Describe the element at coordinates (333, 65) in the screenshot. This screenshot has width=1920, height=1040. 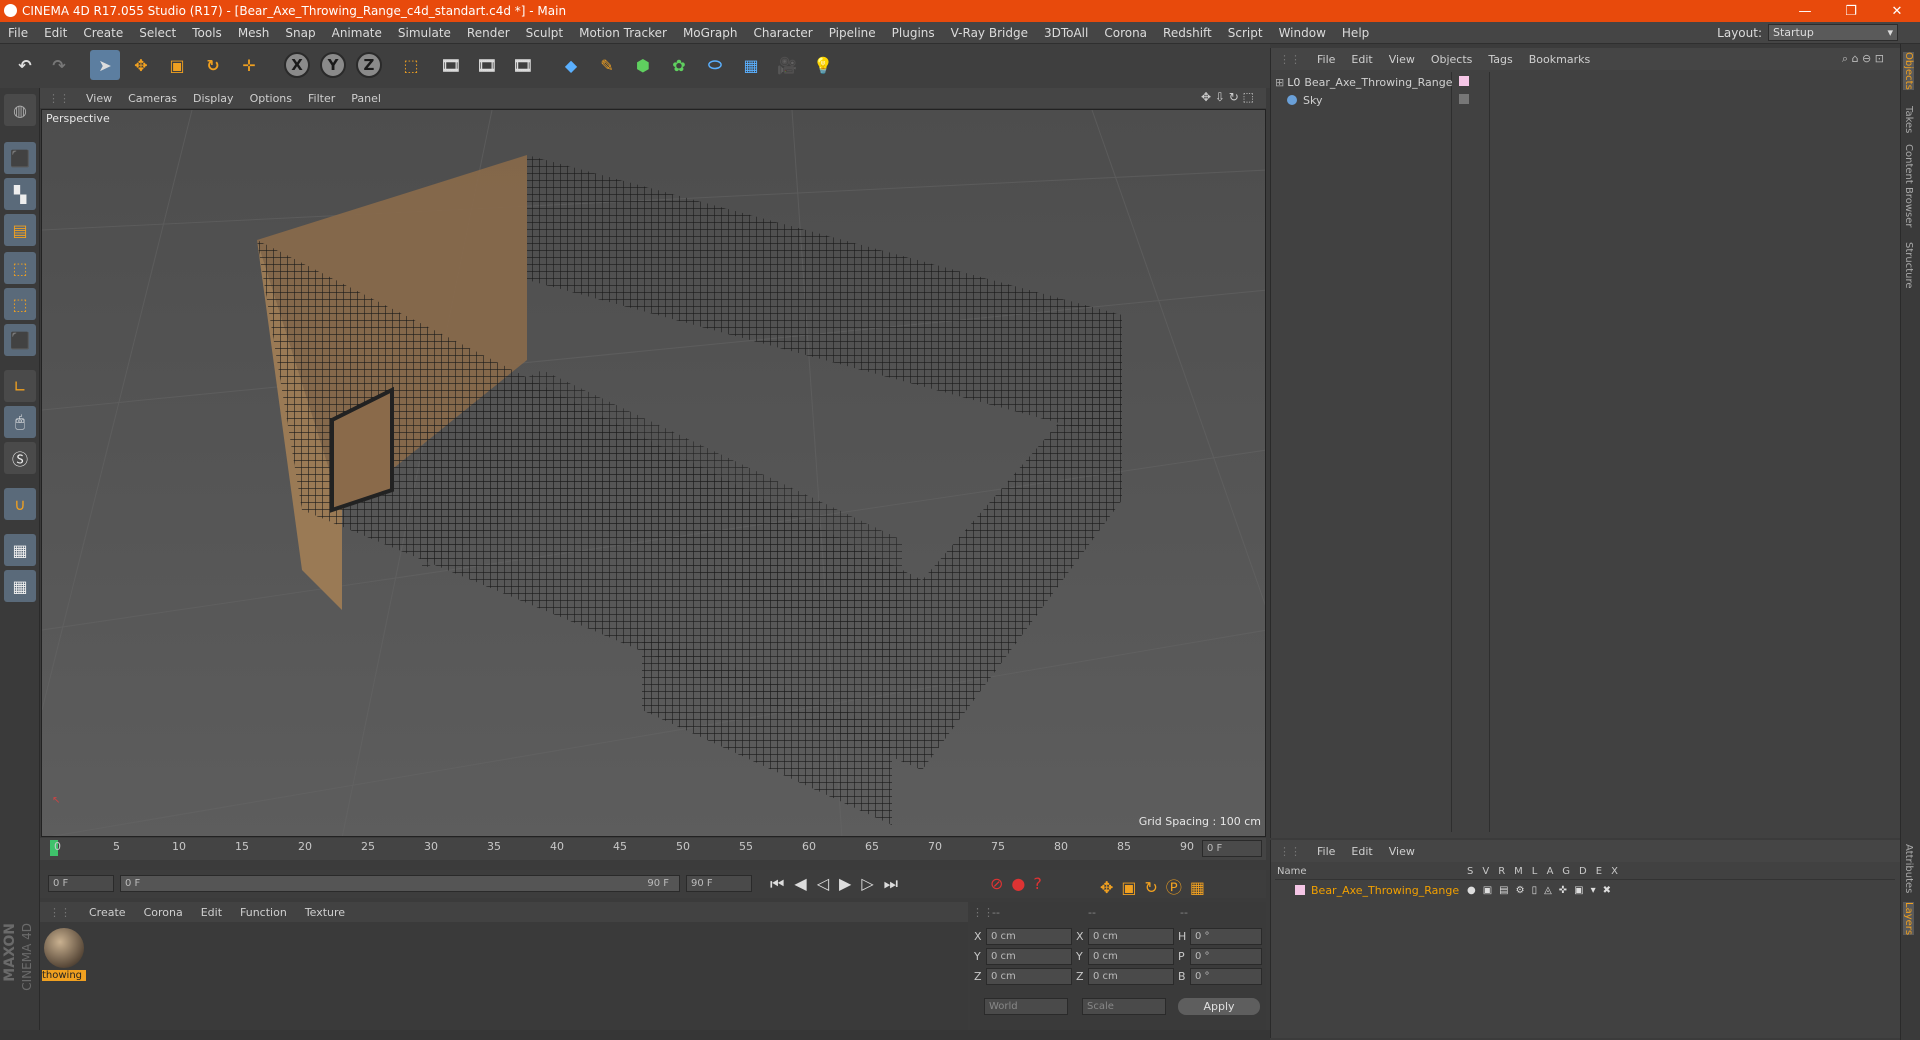
I see `y-axis-lock-button: Y` at that location.